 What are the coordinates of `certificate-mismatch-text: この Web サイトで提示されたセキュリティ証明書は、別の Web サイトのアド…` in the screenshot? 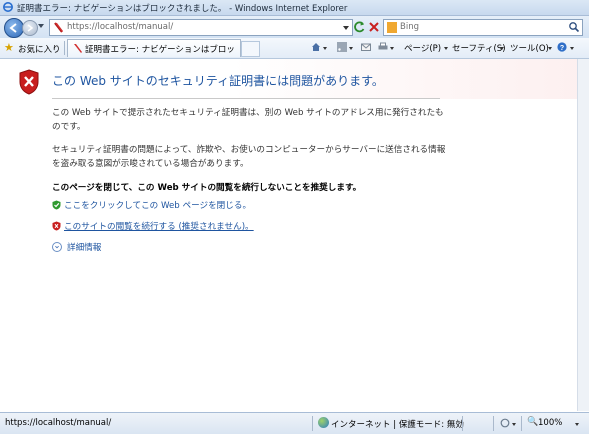 It's located at (248, 120).